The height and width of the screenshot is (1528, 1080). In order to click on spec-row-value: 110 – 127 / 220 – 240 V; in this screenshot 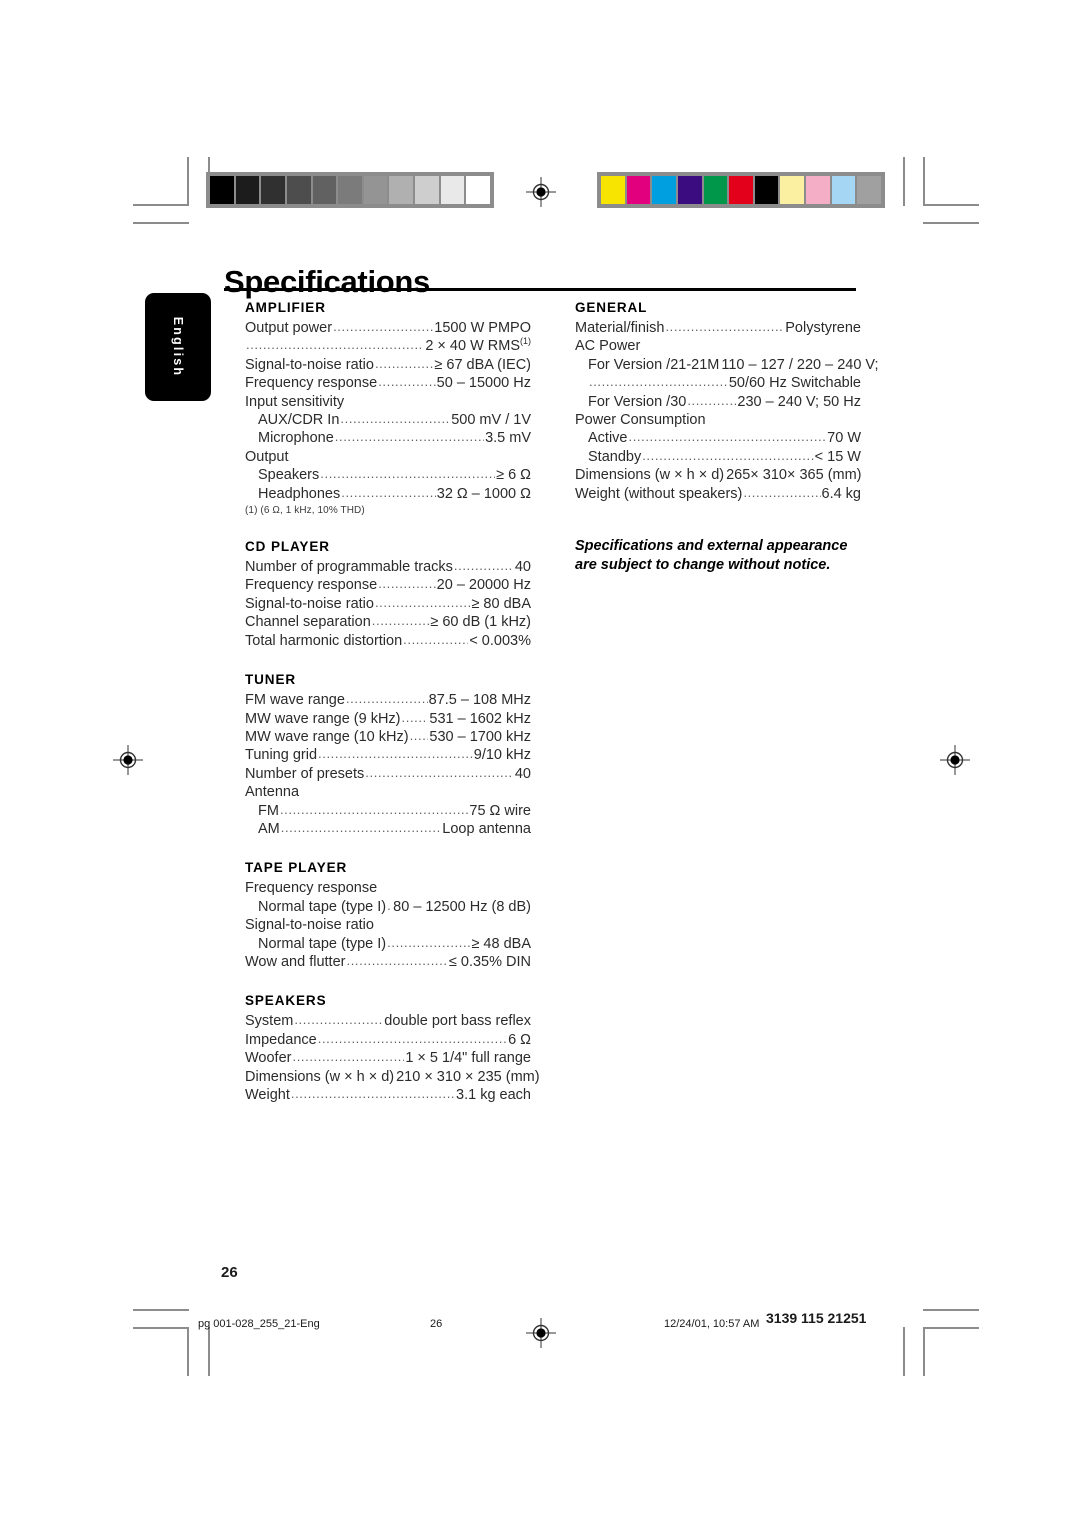, I will do `click(800, 364)`.